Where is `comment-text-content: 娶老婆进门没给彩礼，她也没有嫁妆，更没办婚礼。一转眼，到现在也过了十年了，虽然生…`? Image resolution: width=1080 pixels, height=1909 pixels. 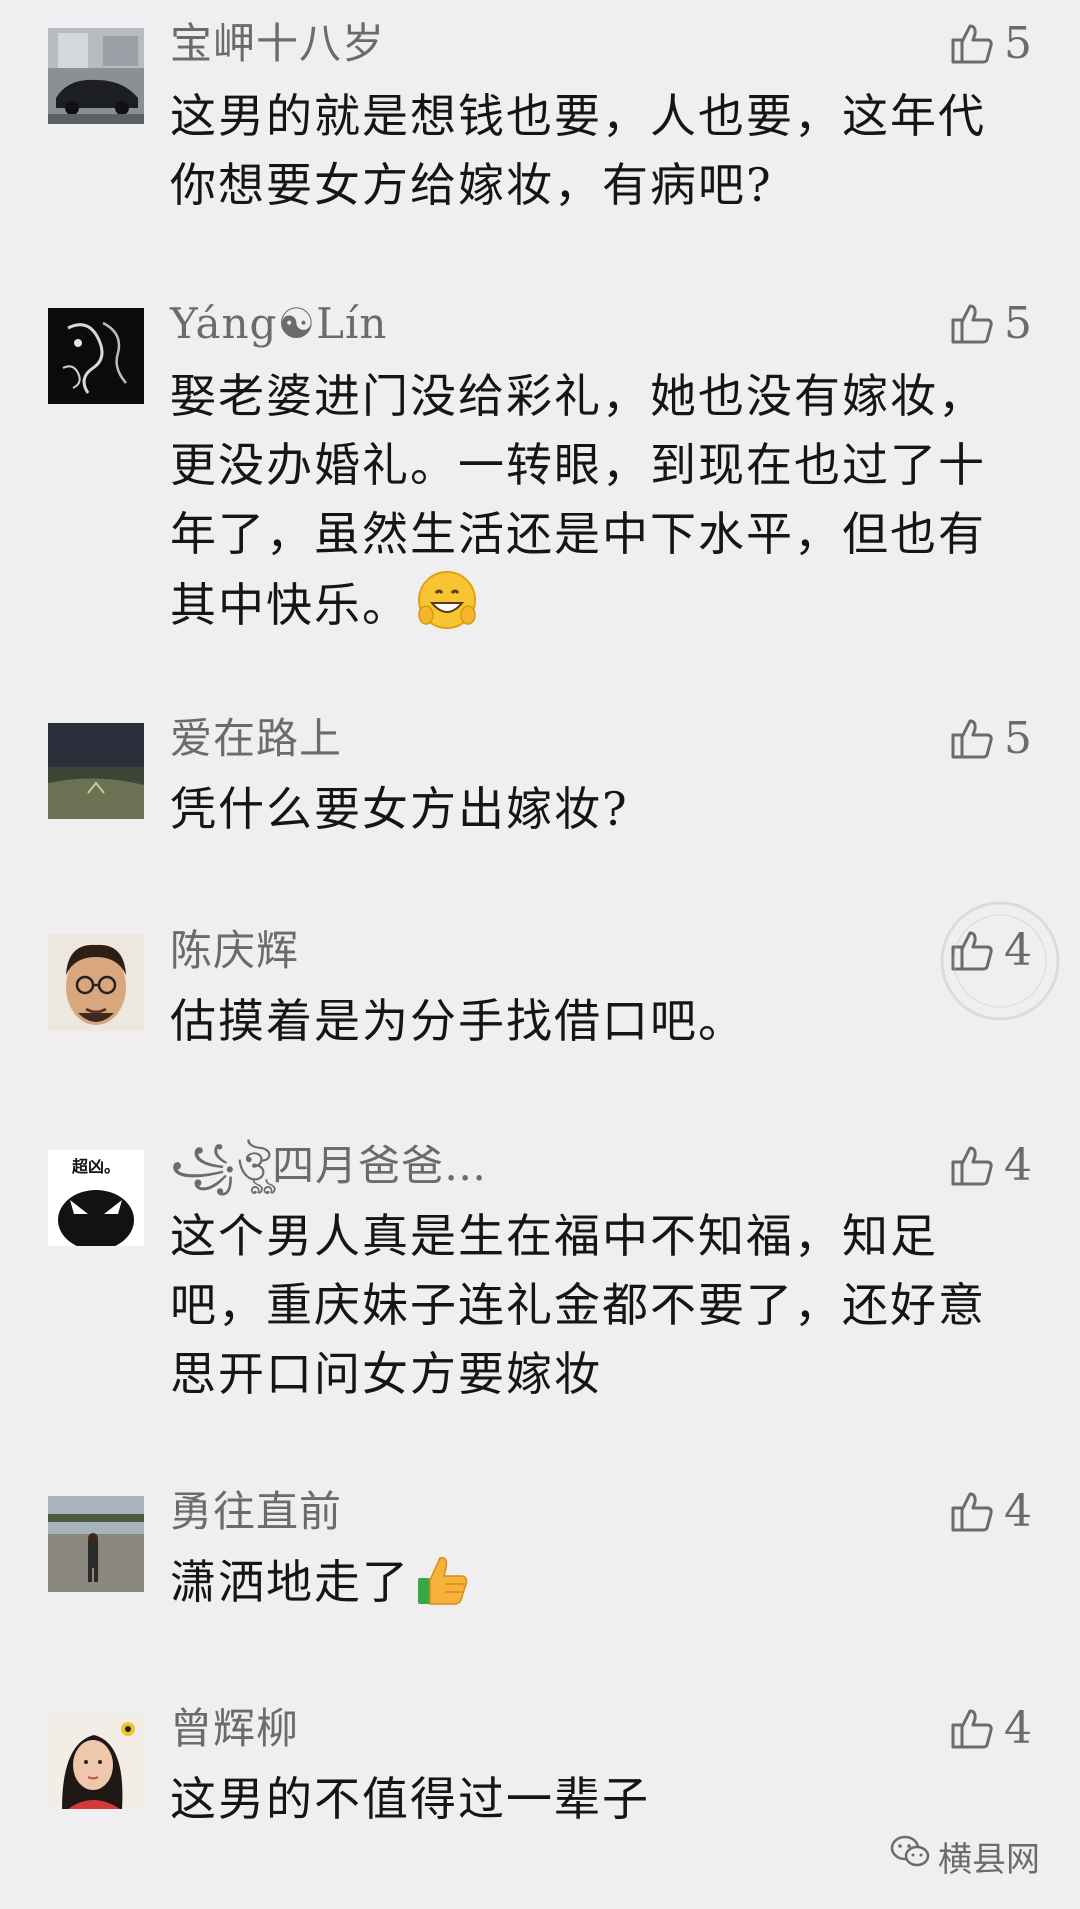 comment-text-content: 娶老婆进门没给彩礼，她也没有嫁妆，更没办婚礼。一转眼，到现在也过了十年了，虽然生… is located at coordinates (578, 500).